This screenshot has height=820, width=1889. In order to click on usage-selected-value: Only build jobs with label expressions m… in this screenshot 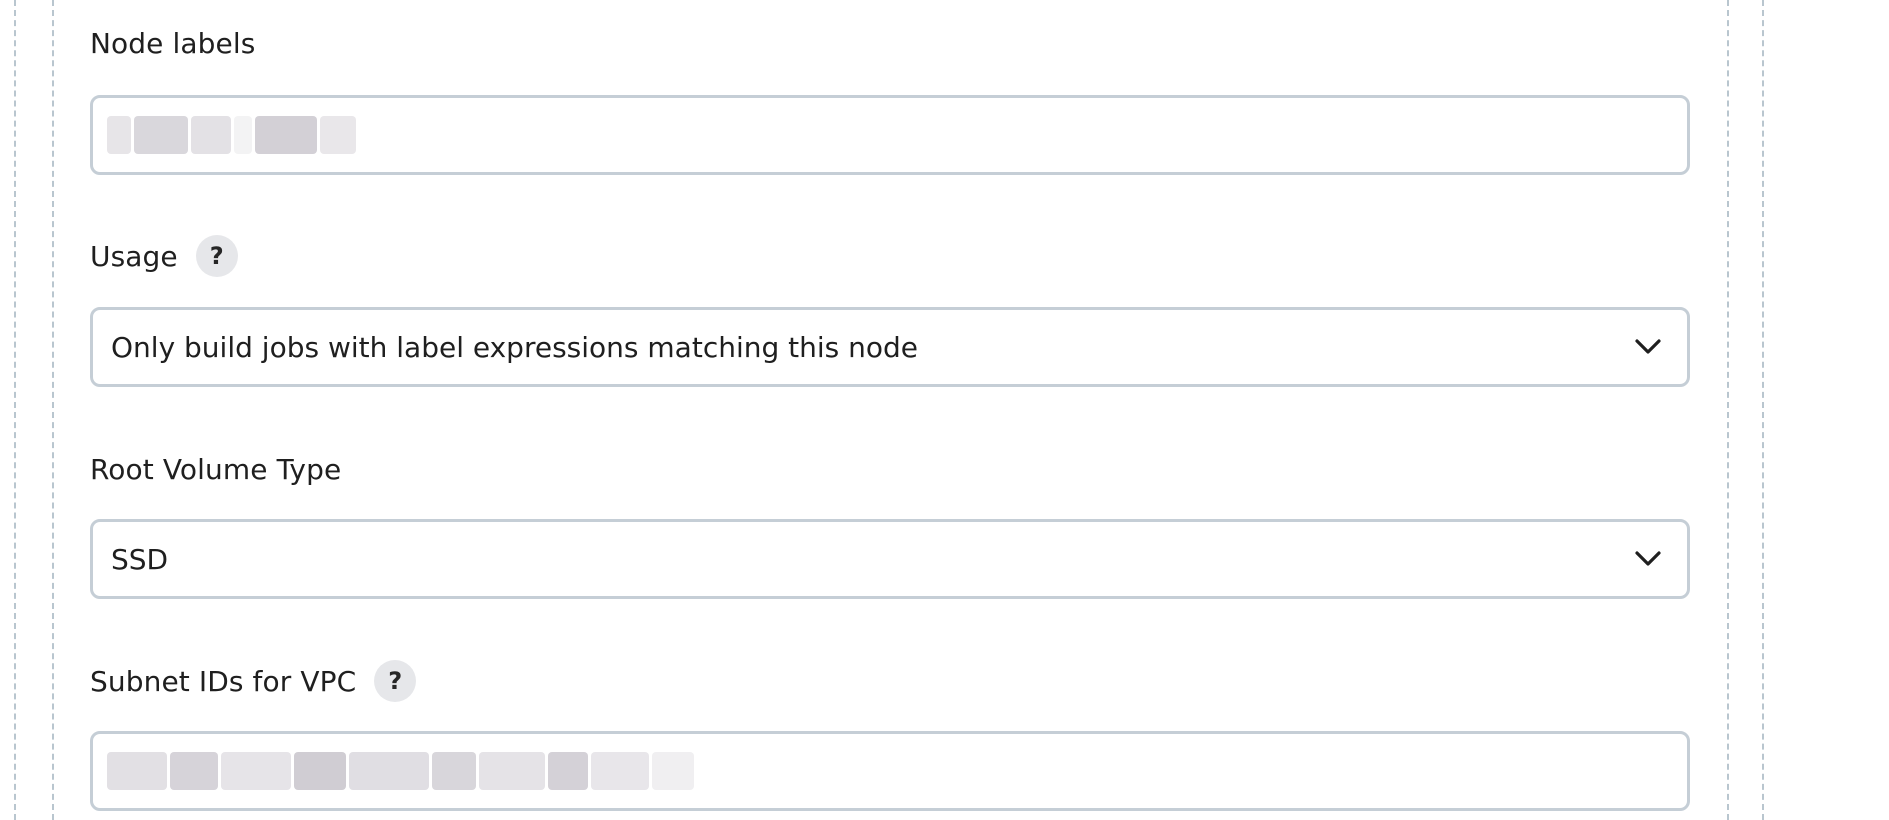, I will do `click(515, 347)`.